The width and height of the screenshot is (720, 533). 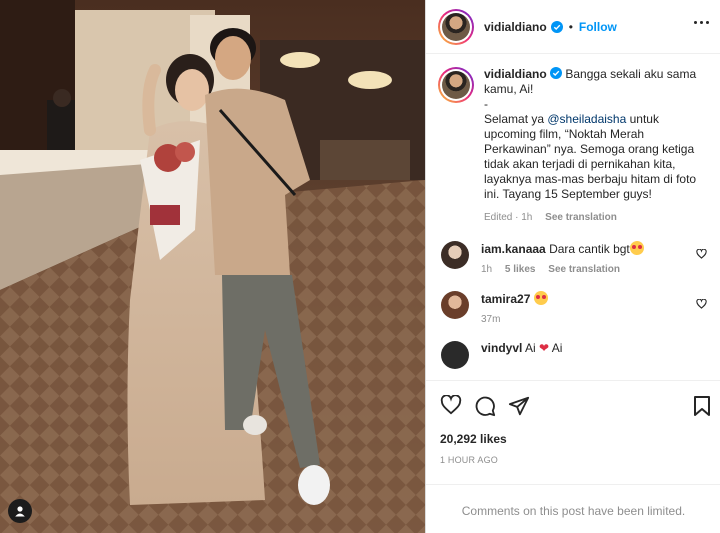 I want to click on like-icon, so click(x=451, y=405).